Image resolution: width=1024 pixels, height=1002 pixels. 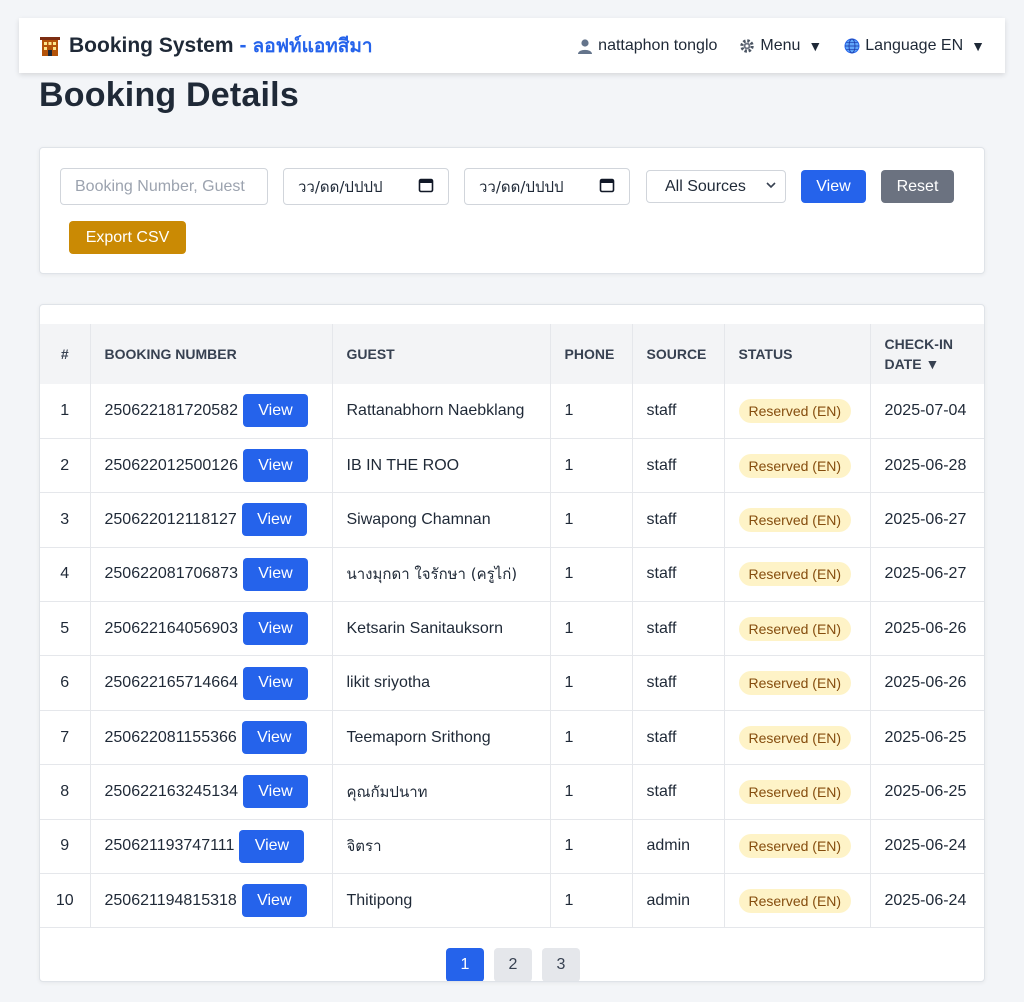 What do you see at coordinates (65, 900) in the screenshot?
I see `cell-num: 10` at bounding box center [65, 900].